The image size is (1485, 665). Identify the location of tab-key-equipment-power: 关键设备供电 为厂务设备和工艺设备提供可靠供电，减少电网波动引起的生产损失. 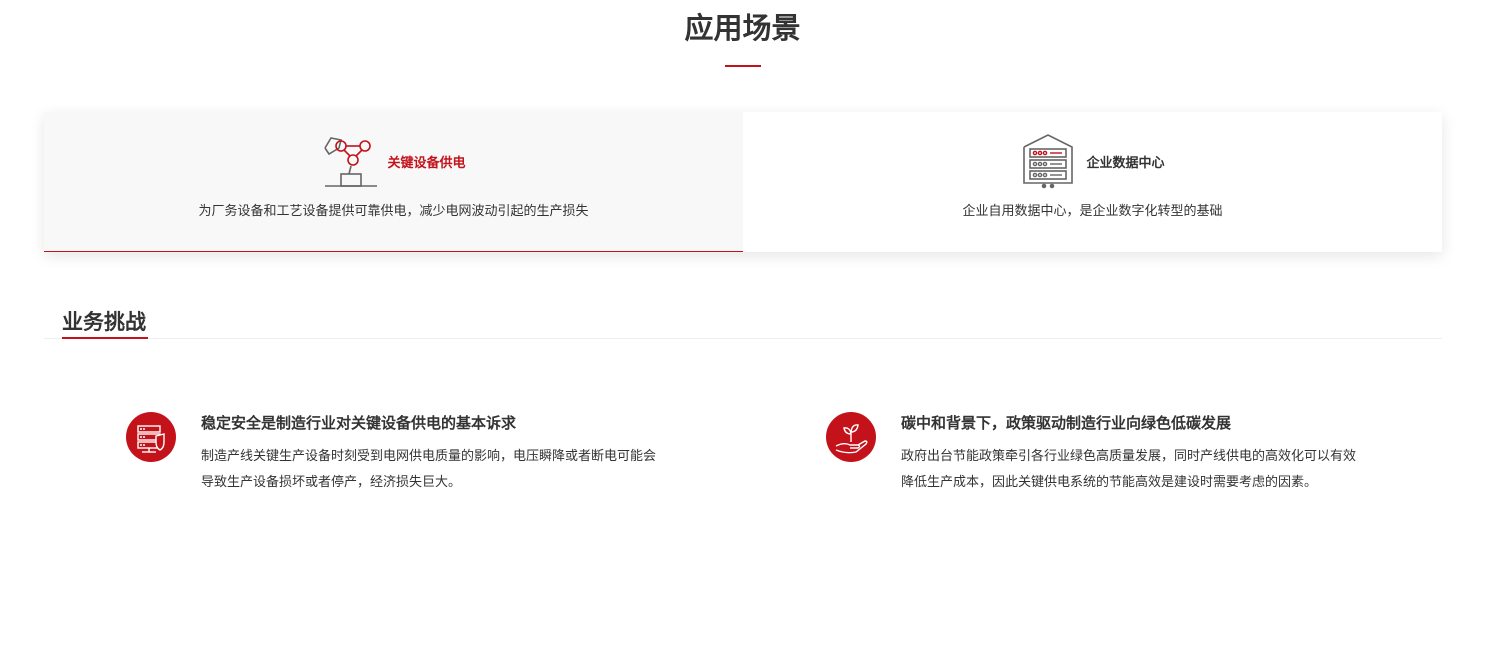
(393, 182).